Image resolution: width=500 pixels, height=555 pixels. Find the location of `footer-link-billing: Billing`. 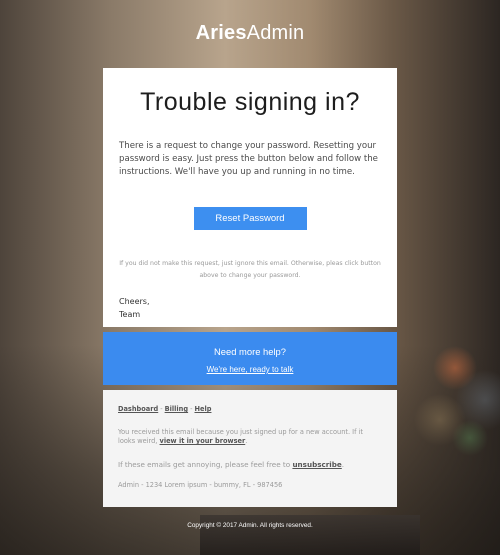

footer-link-billing: Billing is located at coordinates (176, 409).